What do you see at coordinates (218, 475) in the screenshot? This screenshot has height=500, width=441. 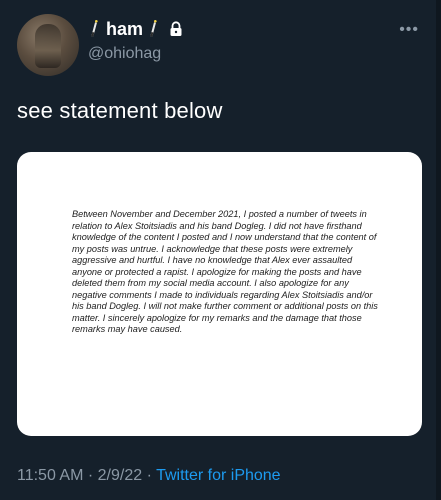 I see `tweet-source-link: Twitter for iPhone` at bounding box center [218, 475].